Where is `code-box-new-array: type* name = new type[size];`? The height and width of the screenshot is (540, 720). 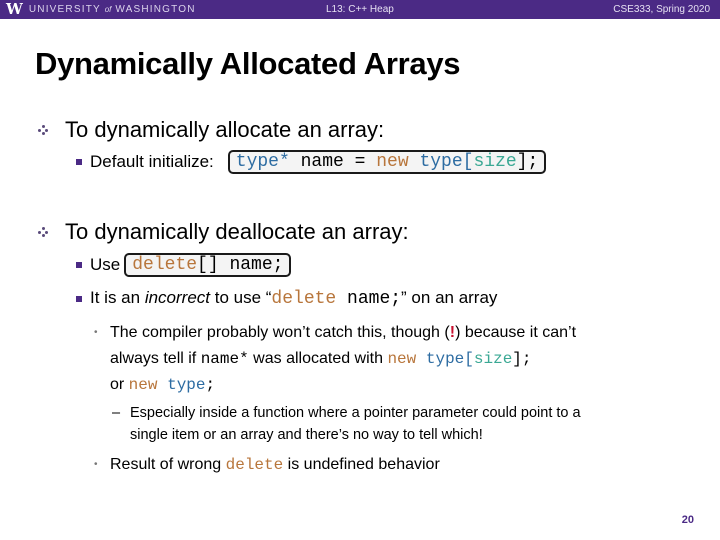 code-box-new-array: type* name = new type[size]; is located at coordinates (387, 162).